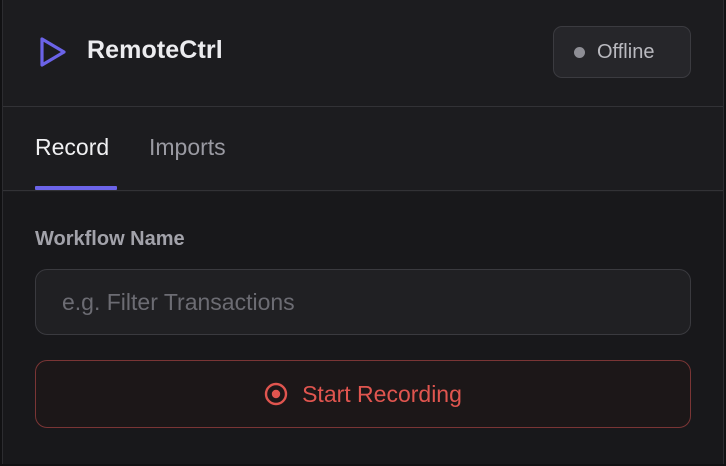  What do you see at coordinates (187, 147) in the screenshot?
I see `tab-imports: Imports` at bounding box center [187, 147].